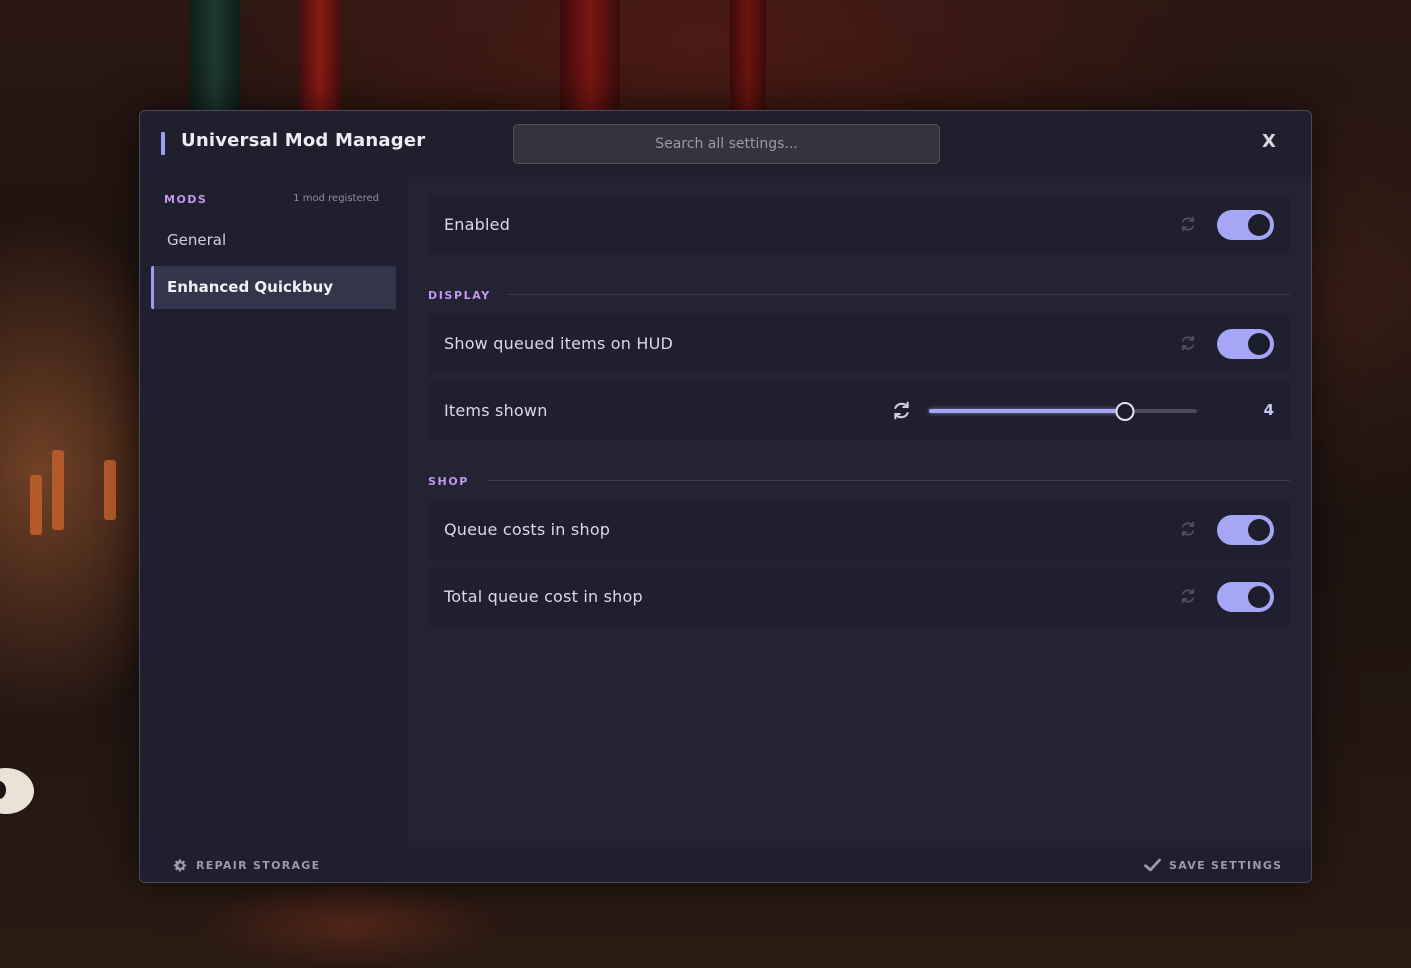 The width and height of the screenshot is (1411, 968). Describe the element at coordinates (477, 224) in the screenshot. I see `setting-label: Enabled` at that location.